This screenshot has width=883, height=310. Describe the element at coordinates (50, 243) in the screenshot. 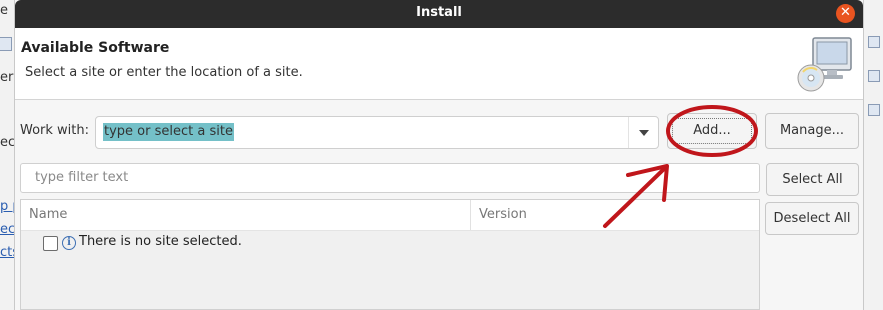

I see `row-checkbox` at that location.